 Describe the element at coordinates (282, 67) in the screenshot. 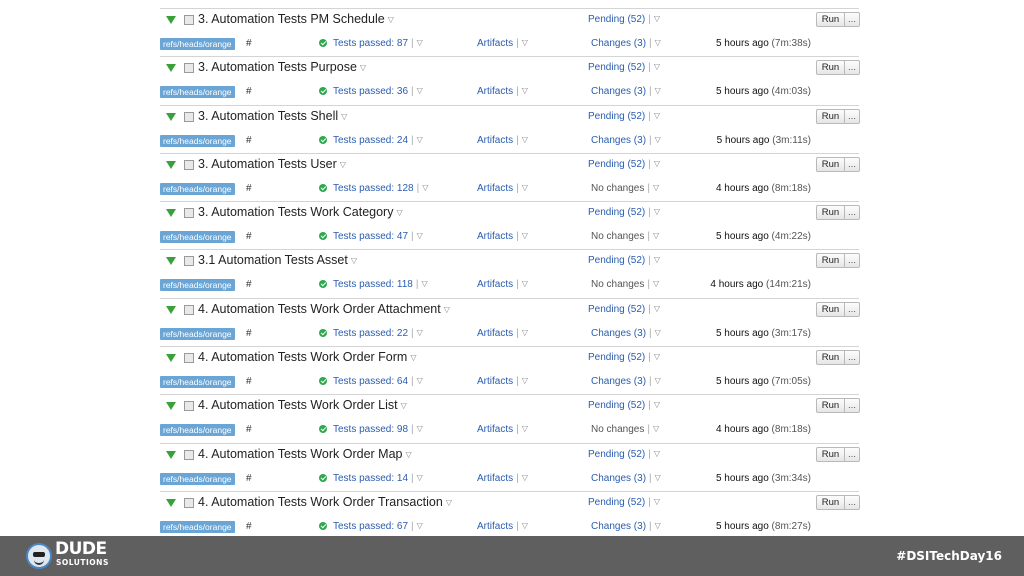

I see `build-config-name: 3. Automation Tests Purpose ▽` at that location.